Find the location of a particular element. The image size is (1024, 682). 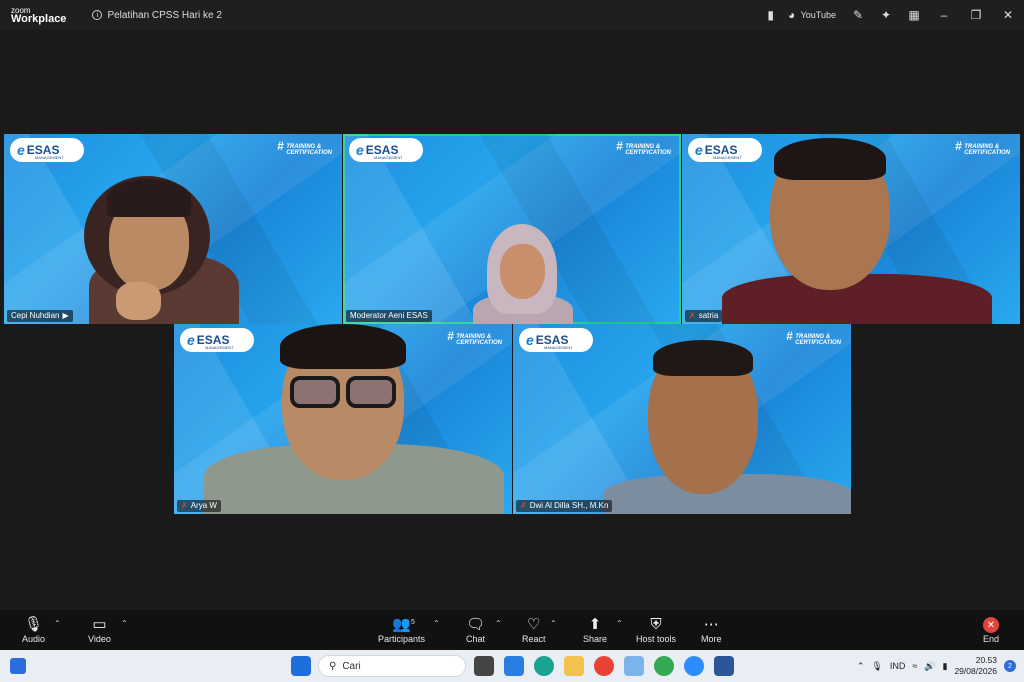

store-icon is located at coordinates (514, 666).